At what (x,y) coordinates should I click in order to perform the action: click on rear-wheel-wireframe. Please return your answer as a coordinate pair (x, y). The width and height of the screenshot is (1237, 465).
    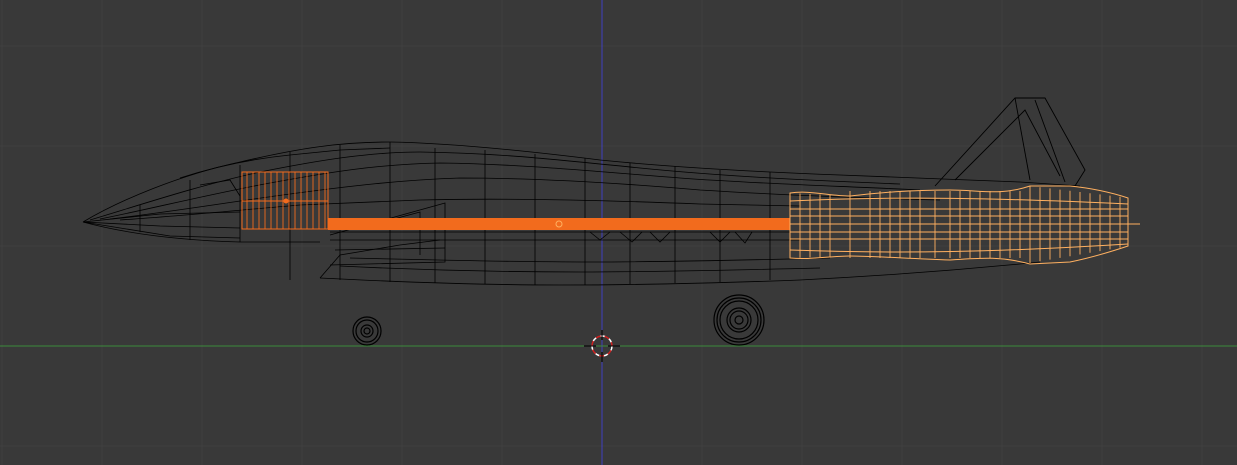
    Looking at the image, I should click on (739, 320).